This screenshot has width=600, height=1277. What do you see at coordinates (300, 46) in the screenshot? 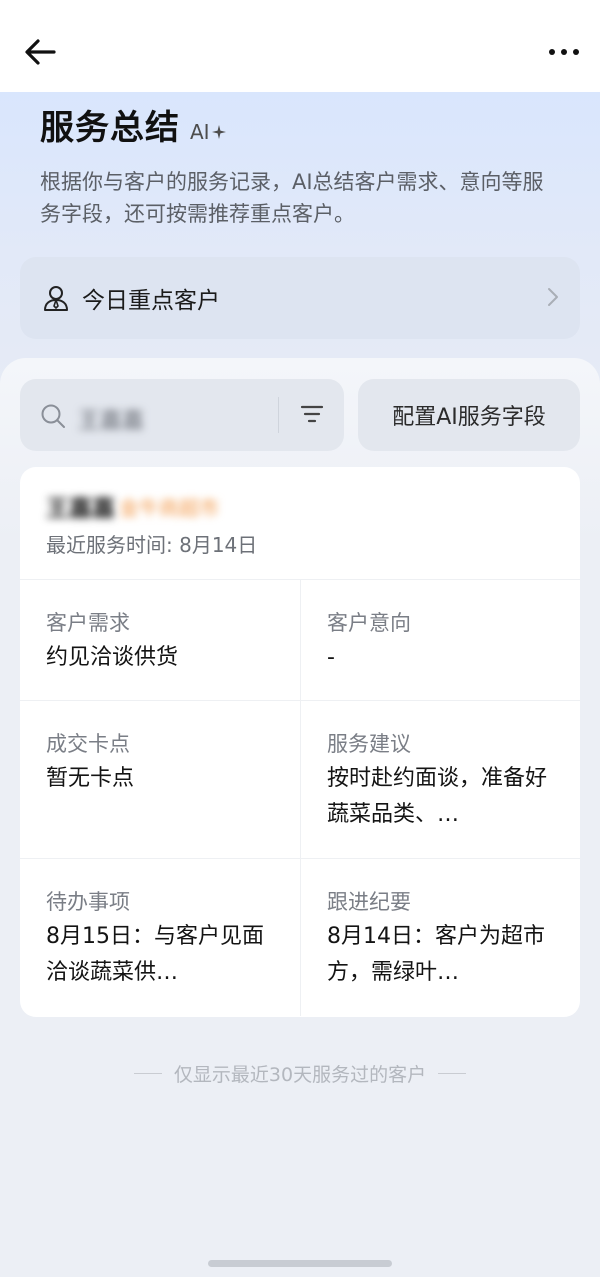
I see `top-bar` at bounding box center [300, 46].